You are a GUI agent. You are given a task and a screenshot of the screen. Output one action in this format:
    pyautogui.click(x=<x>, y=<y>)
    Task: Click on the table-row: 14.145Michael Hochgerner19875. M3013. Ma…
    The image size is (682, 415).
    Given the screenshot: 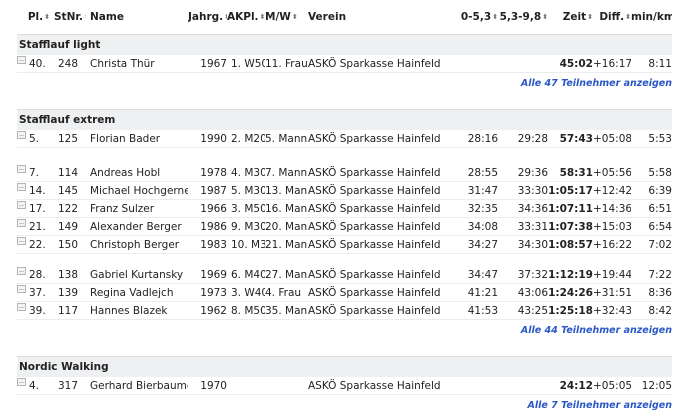 What is the action you would take?
    pyautogui.click(x=344, y=191)
    